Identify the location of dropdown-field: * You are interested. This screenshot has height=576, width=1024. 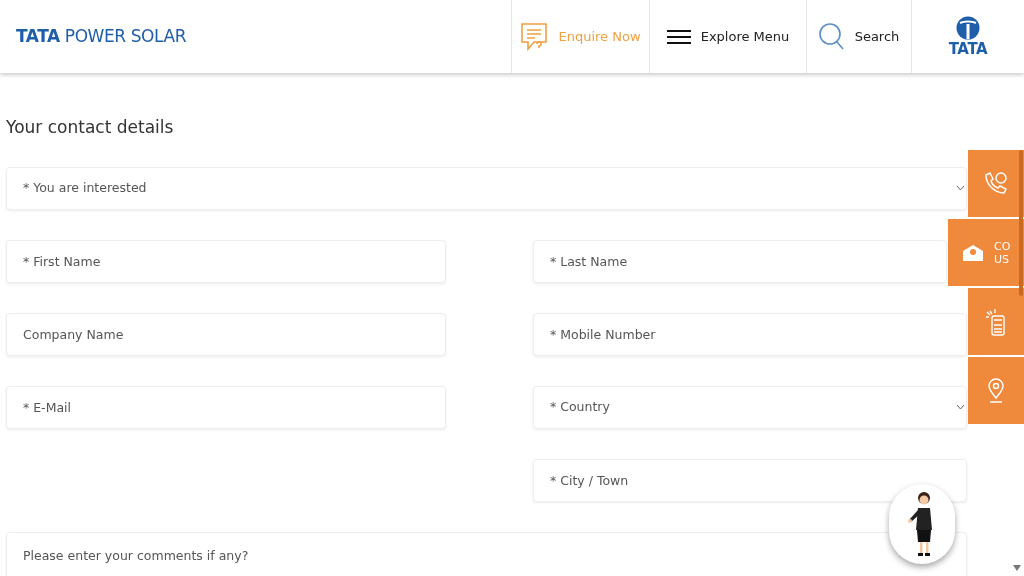
(486, 188).